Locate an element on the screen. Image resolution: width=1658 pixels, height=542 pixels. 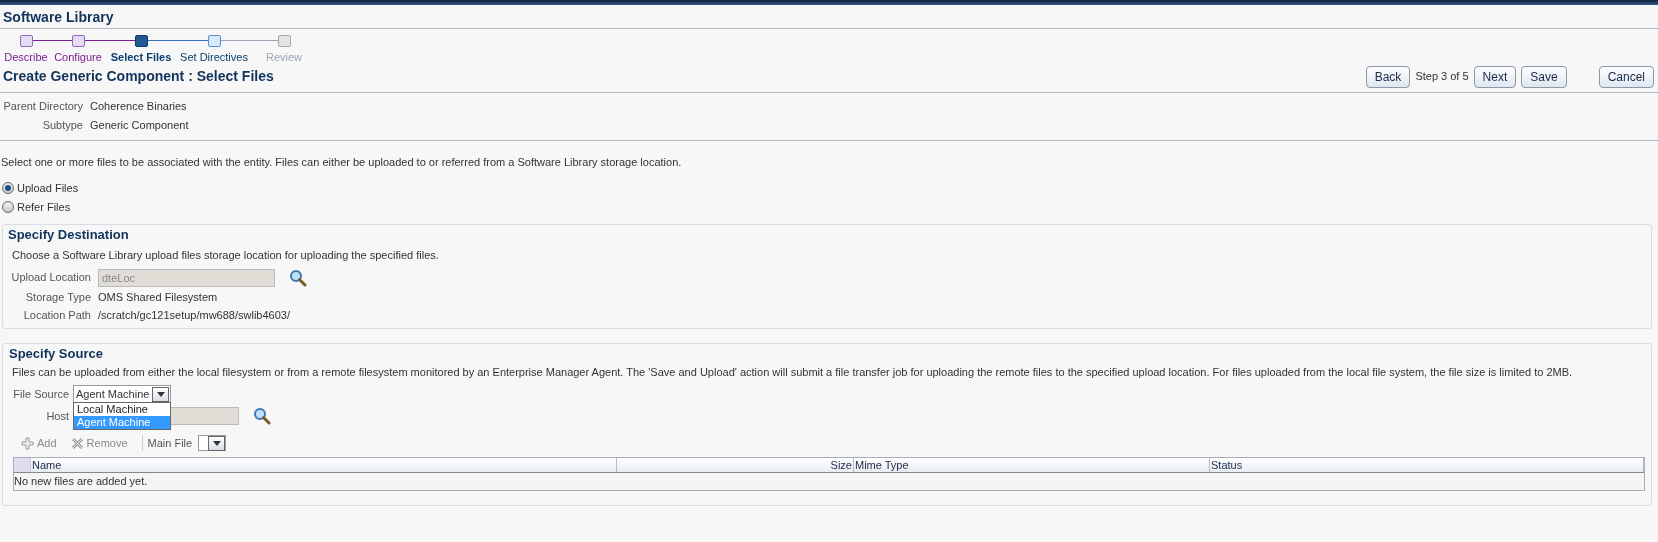
field-label: Upload Location is located at coordinates (50, 278).